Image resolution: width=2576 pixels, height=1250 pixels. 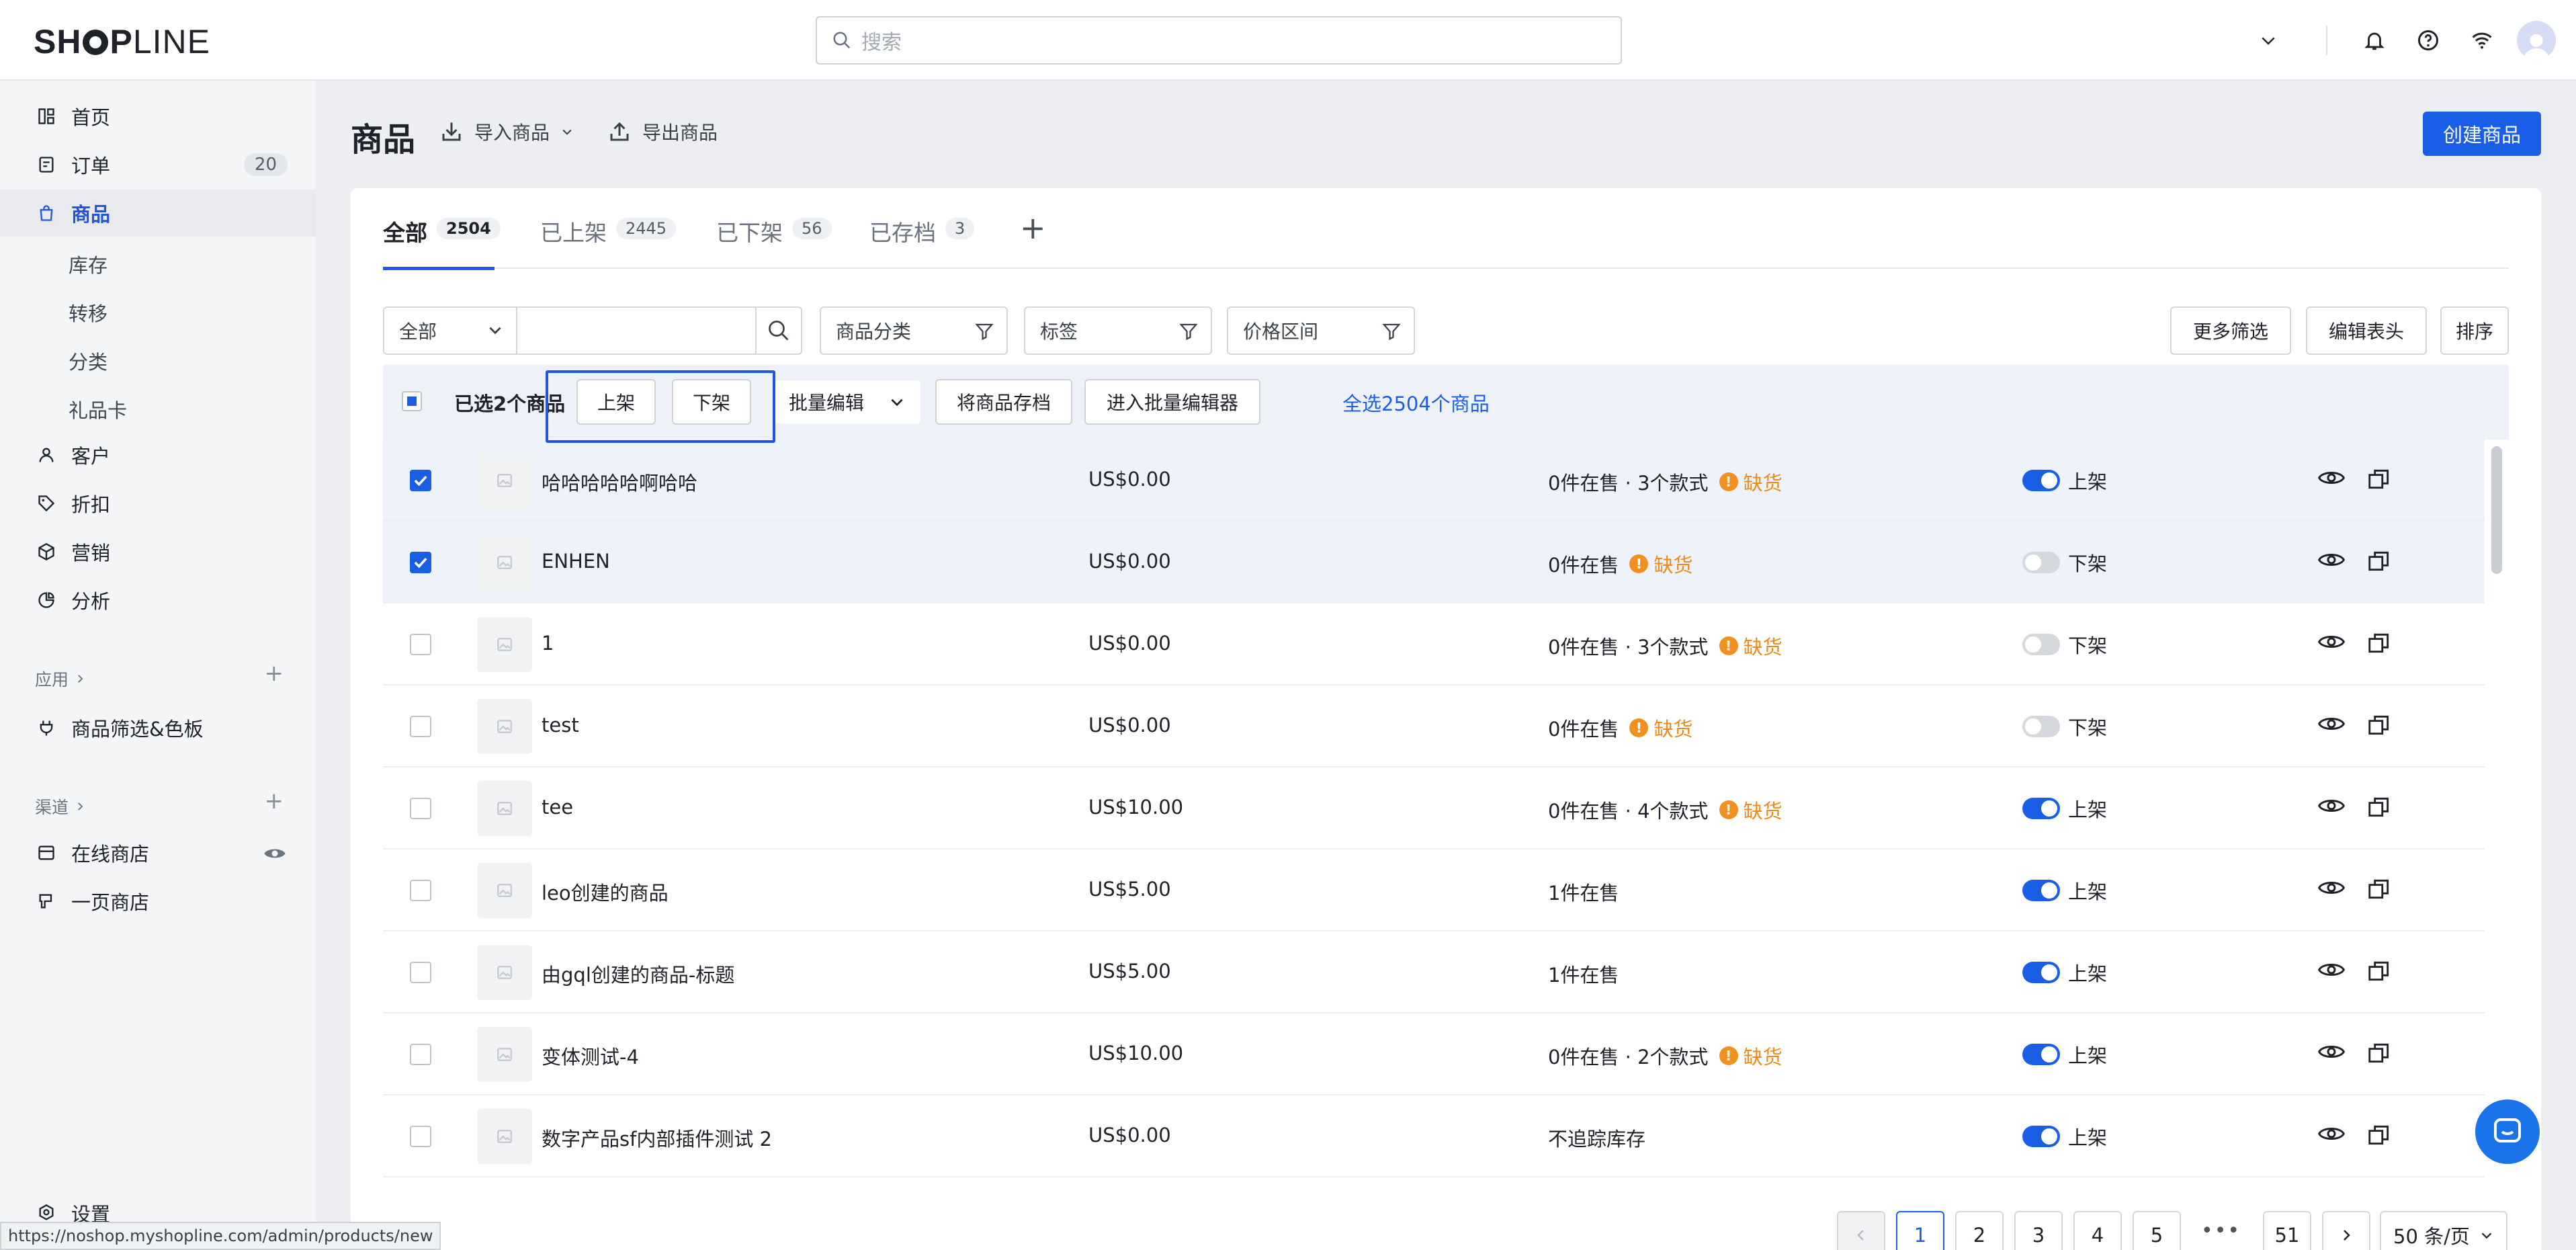 What do you see at coordinates (576, 561) in the screenshot?
I see `product-name: ENHEN` at bounding box center [576, 561].